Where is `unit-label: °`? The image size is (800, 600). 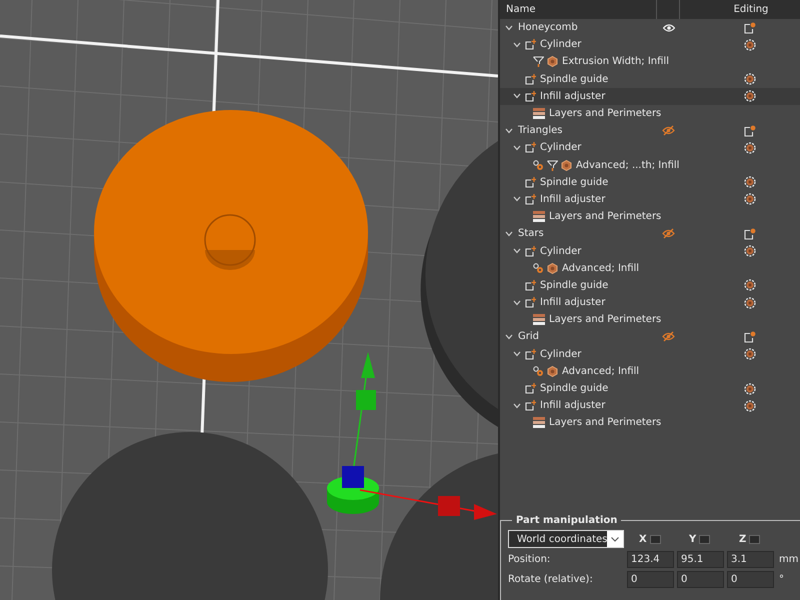 unit-label: ° is located at coordinates (781, 579).